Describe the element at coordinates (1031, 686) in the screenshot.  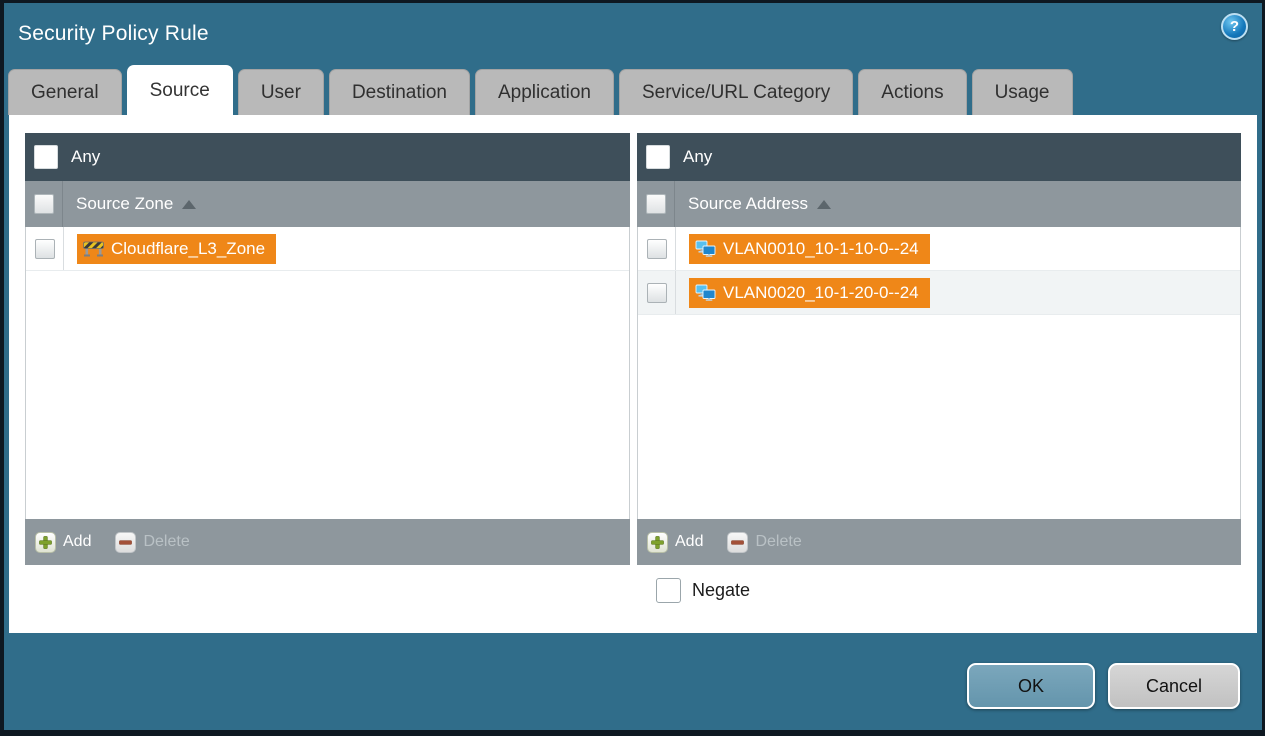
I see `ok-button: OK` at that location.